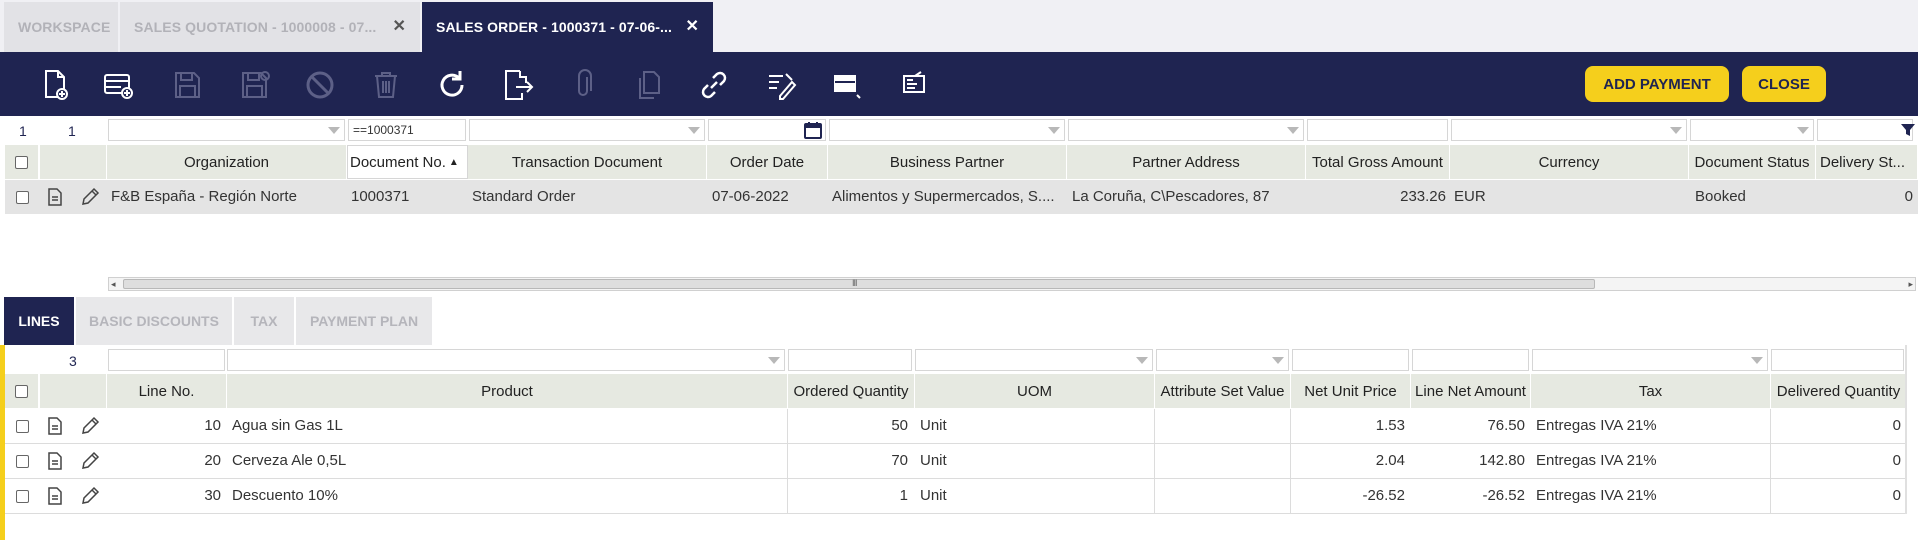 This screenshot has height=540, width=1918. Describe the element at coordinates (73, 391) in the screenshot. I see `header-actions-spacer` at that location.